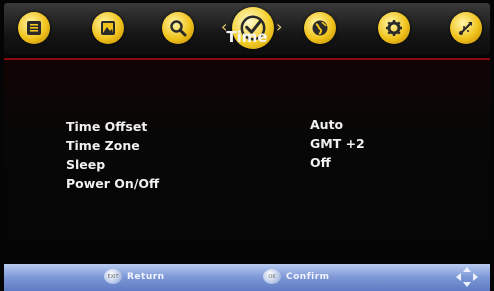  What do you see at coordinates (247, 37) in the screenshot?
I see `page-title: Time` at bounding box center [247, 37].